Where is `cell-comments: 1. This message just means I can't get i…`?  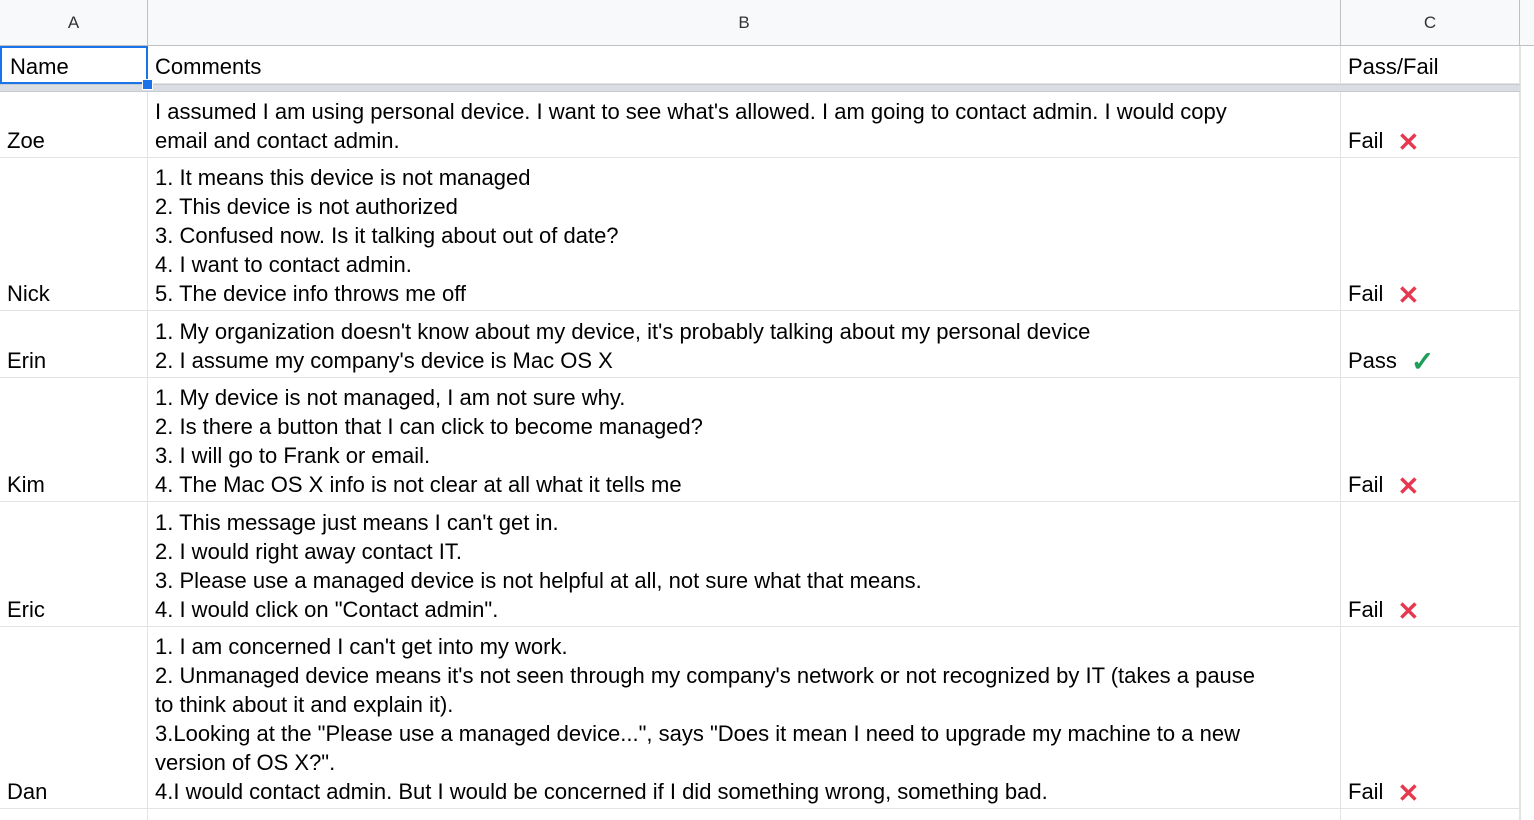
cell-comments: 1. This message just means I can't get i… is located at coordinates (744, 564).